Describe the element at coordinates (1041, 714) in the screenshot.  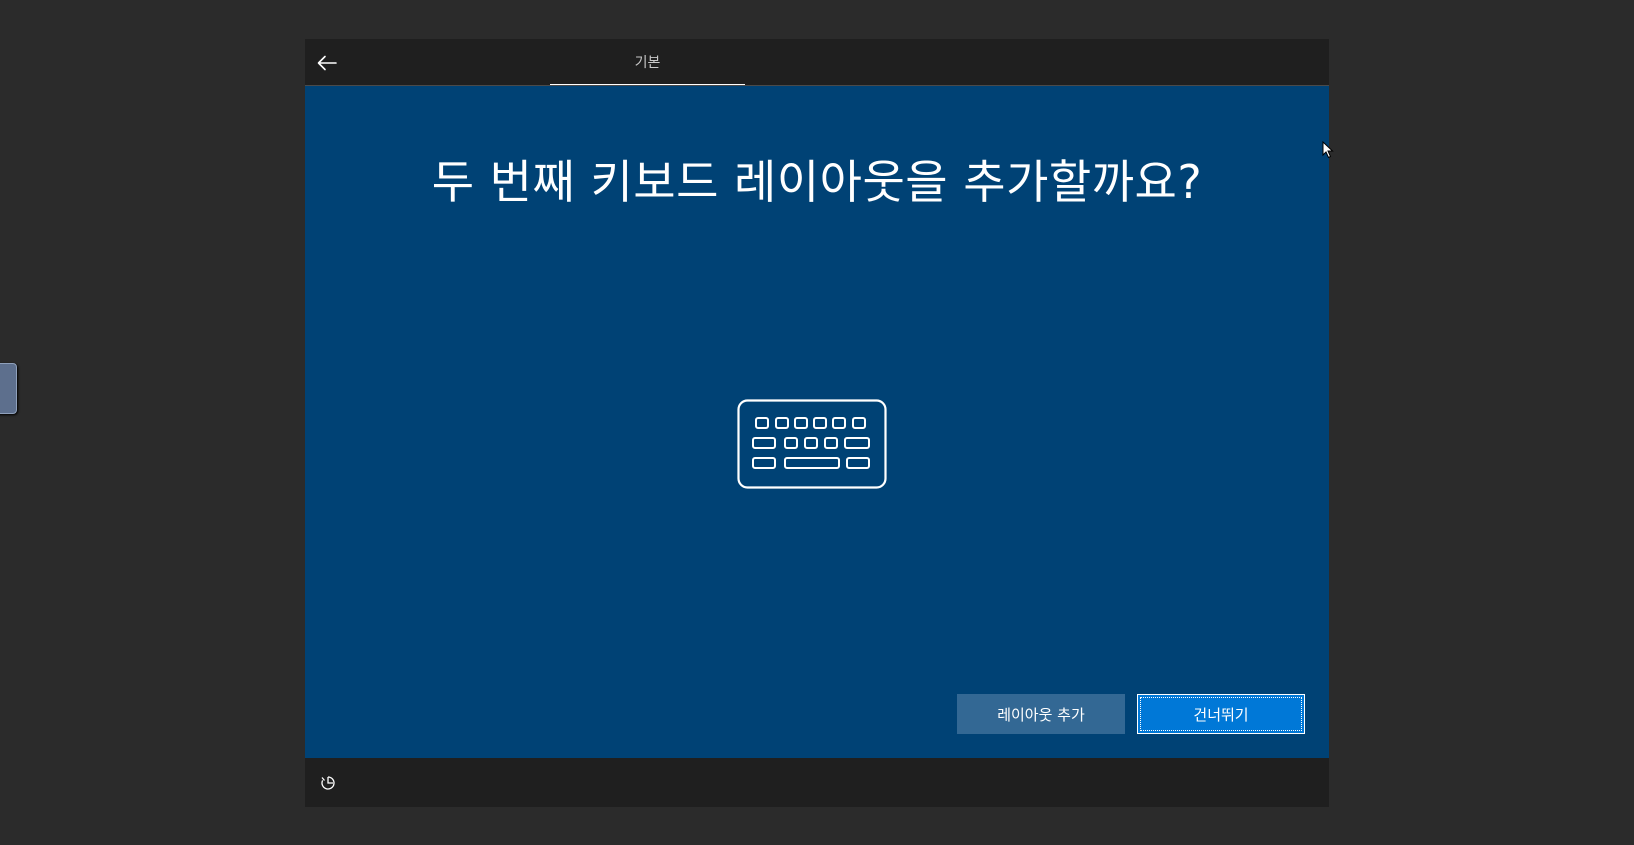
I see `add-layout-button: 레이아웃 추가` at that location.